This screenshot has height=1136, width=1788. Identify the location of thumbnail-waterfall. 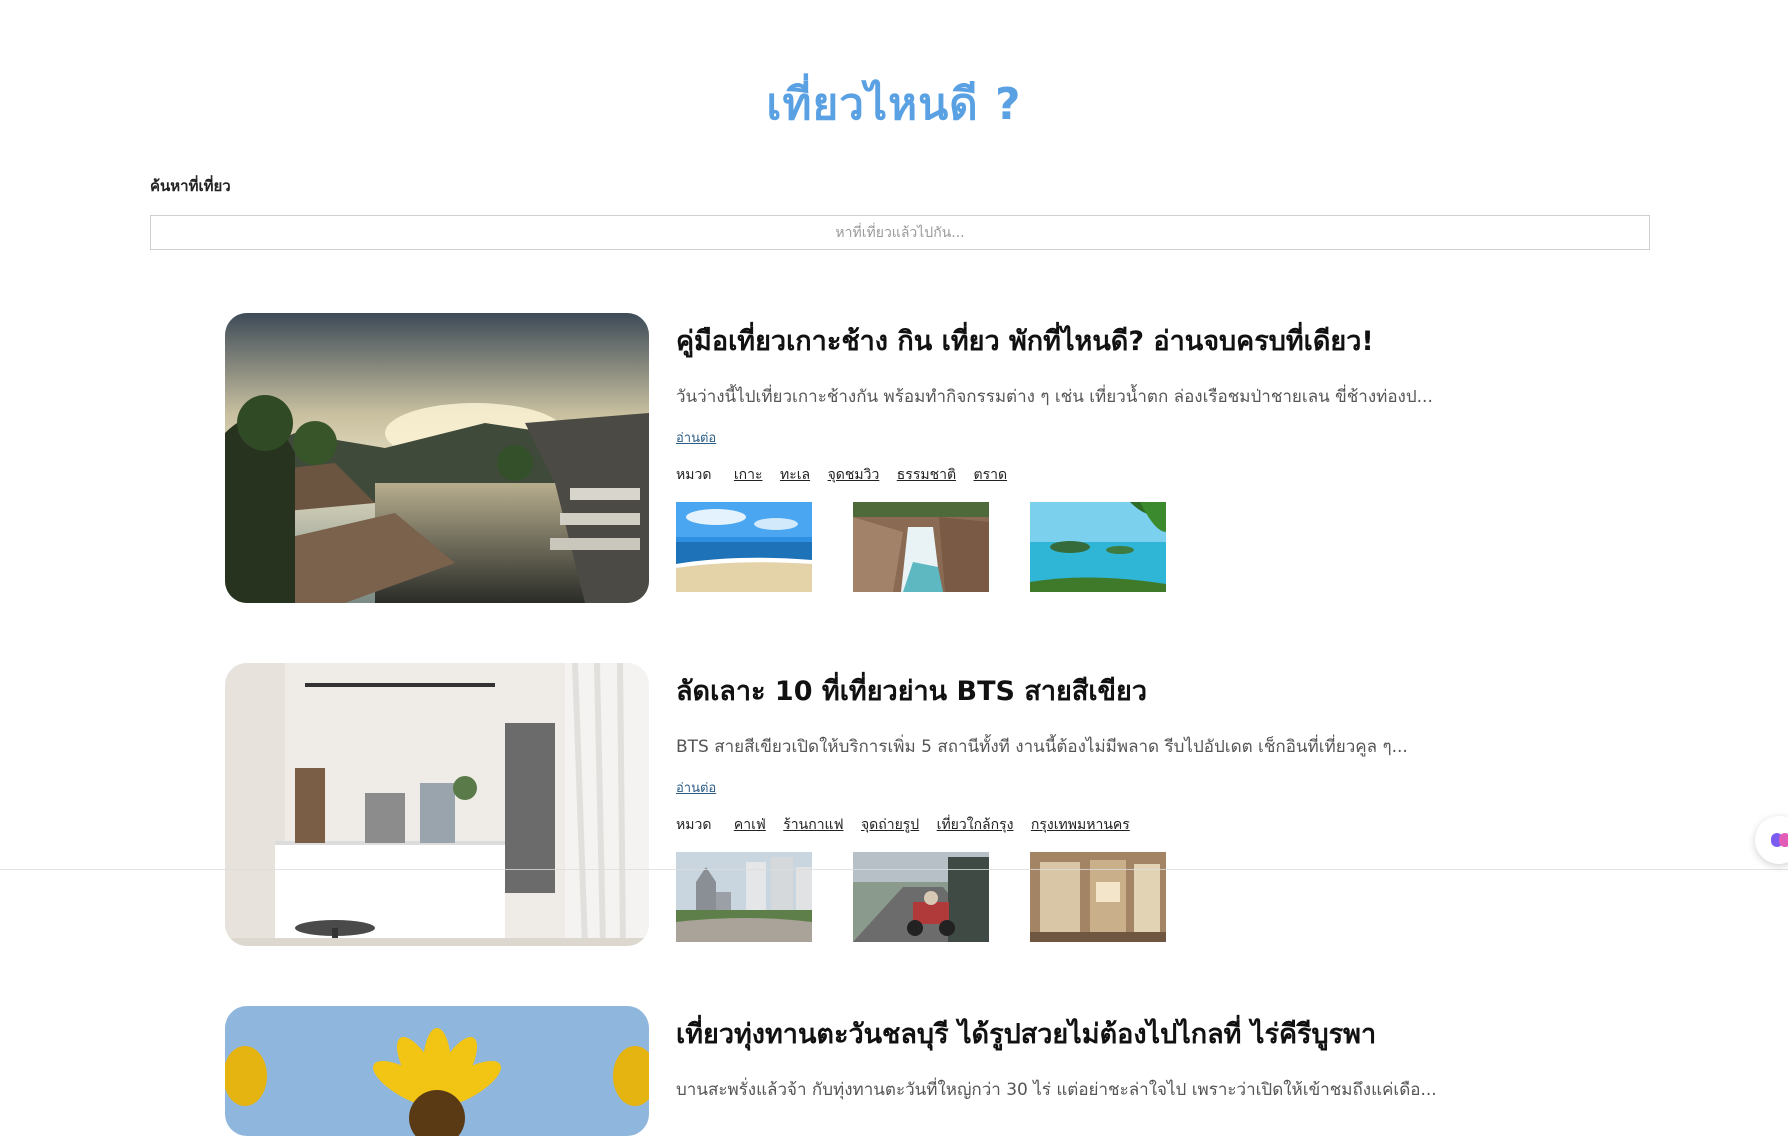
(921, 547).